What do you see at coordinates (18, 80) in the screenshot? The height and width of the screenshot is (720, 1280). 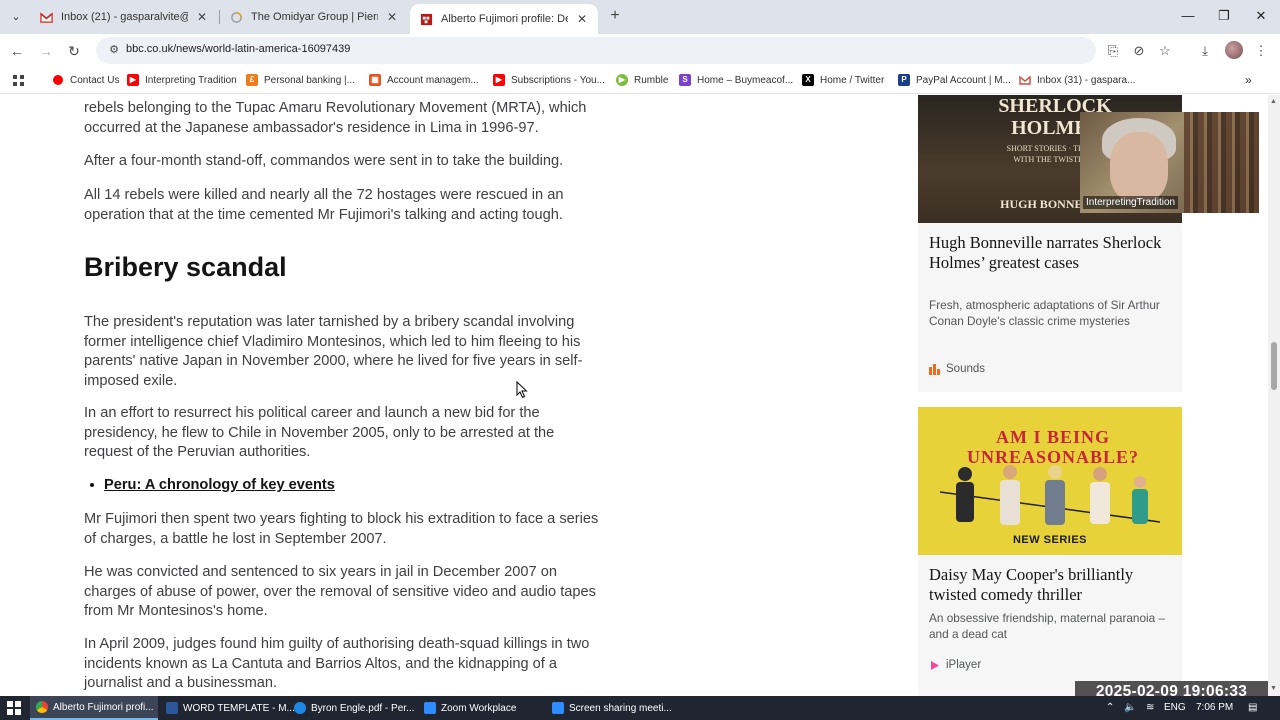 I see `apps-grid-icon` at bounding box center [18, 80].